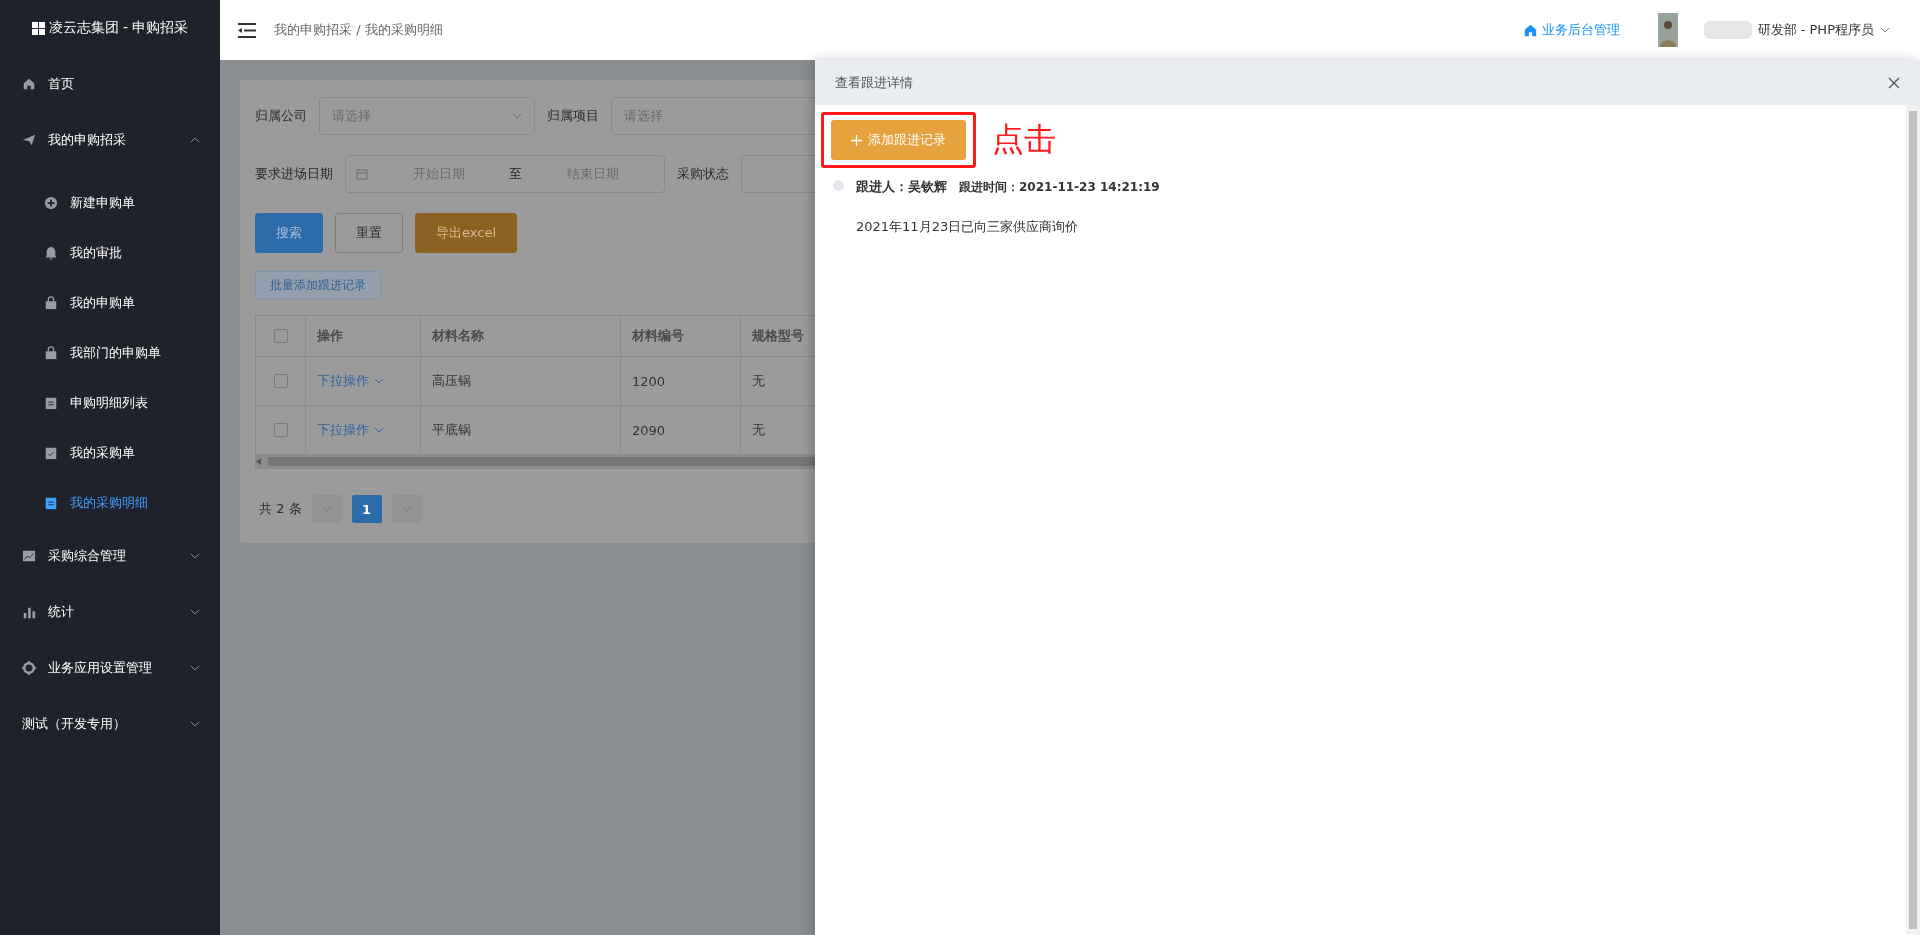  What do you see at coordinates (280, 509) in the screenshot?
I see `total-count: 共 2 条` at bounding box center [280, 509].